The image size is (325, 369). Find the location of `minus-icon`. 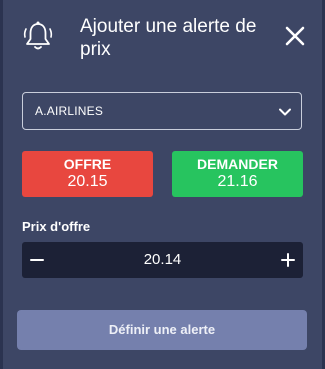

minus-icon is located at coordinates (37, 260).